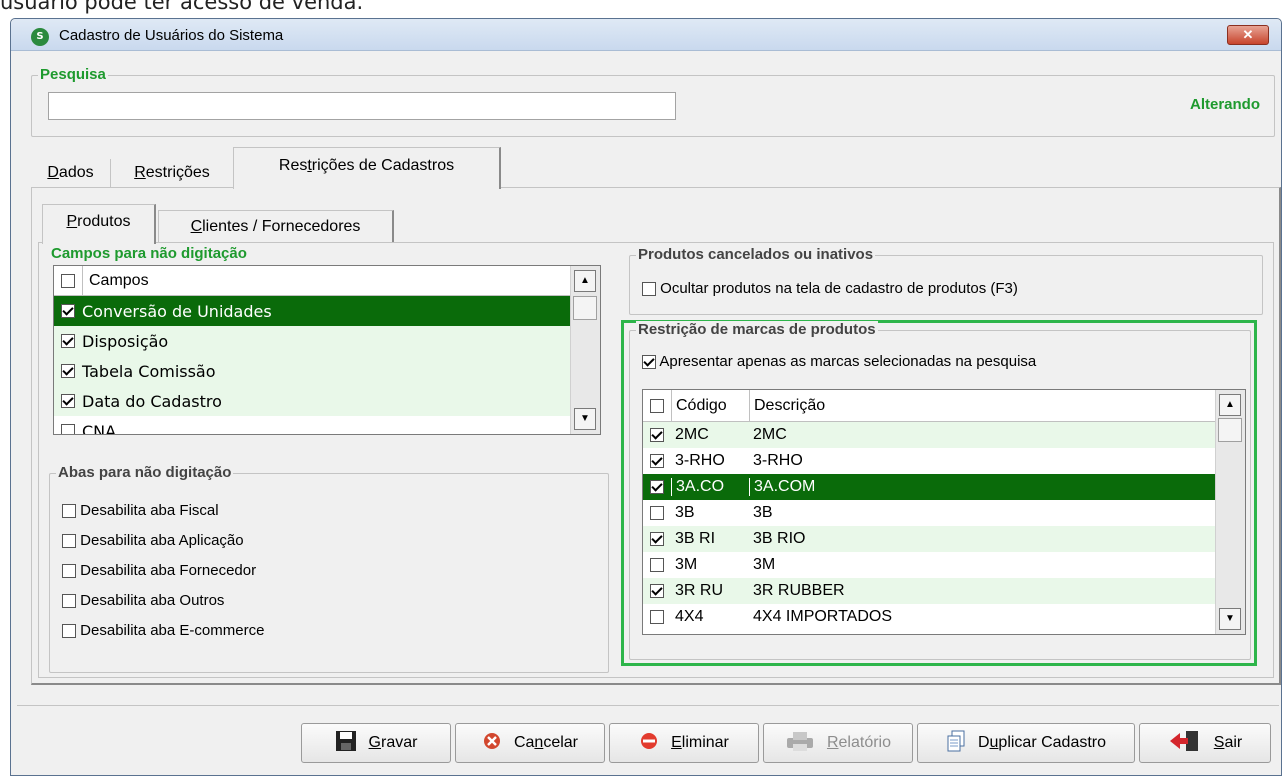  I want to click on page-caption: usuário pode ter acesso de venda., so click(182, 7).